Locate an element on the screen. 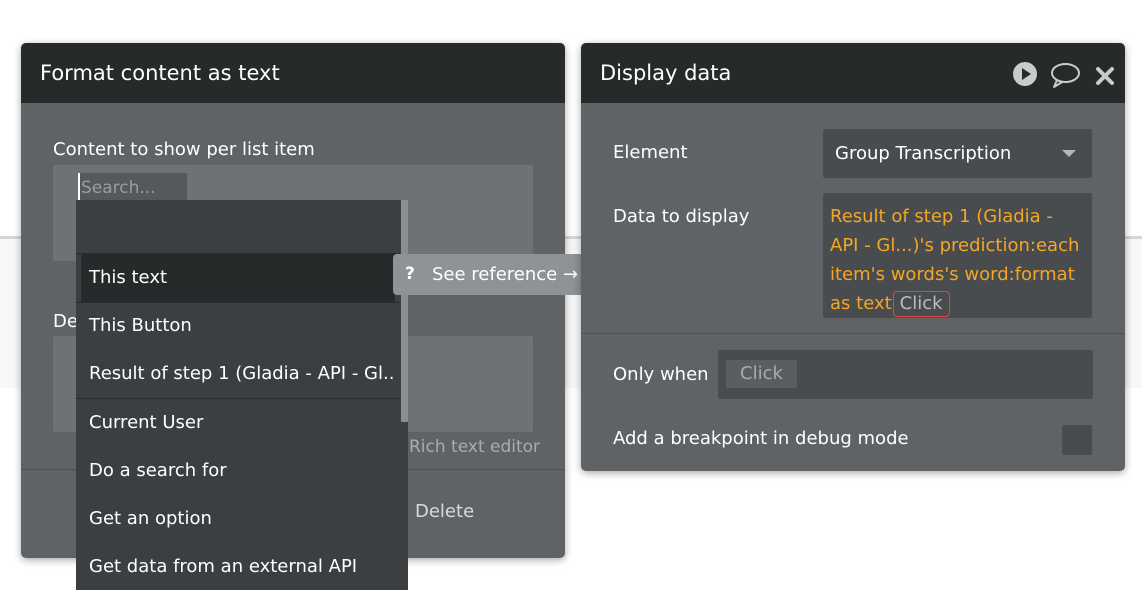  element-dropdown: Group Transcription is located at coordinates (957, 153).